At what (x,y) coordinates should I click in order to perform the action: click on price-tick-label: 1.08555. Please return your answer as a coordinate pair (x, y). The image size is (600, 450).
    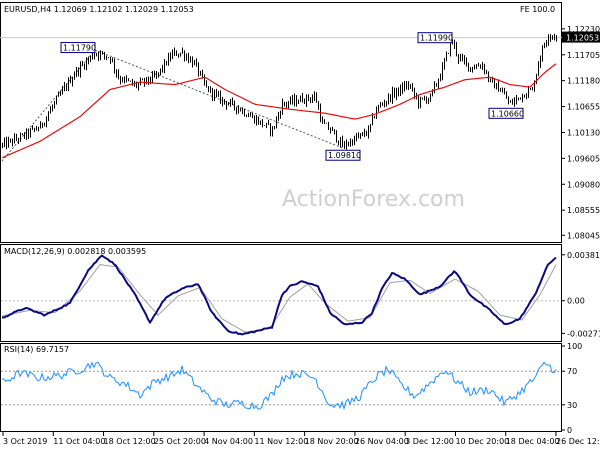
    Looking at the image, I should click on (583, 210).